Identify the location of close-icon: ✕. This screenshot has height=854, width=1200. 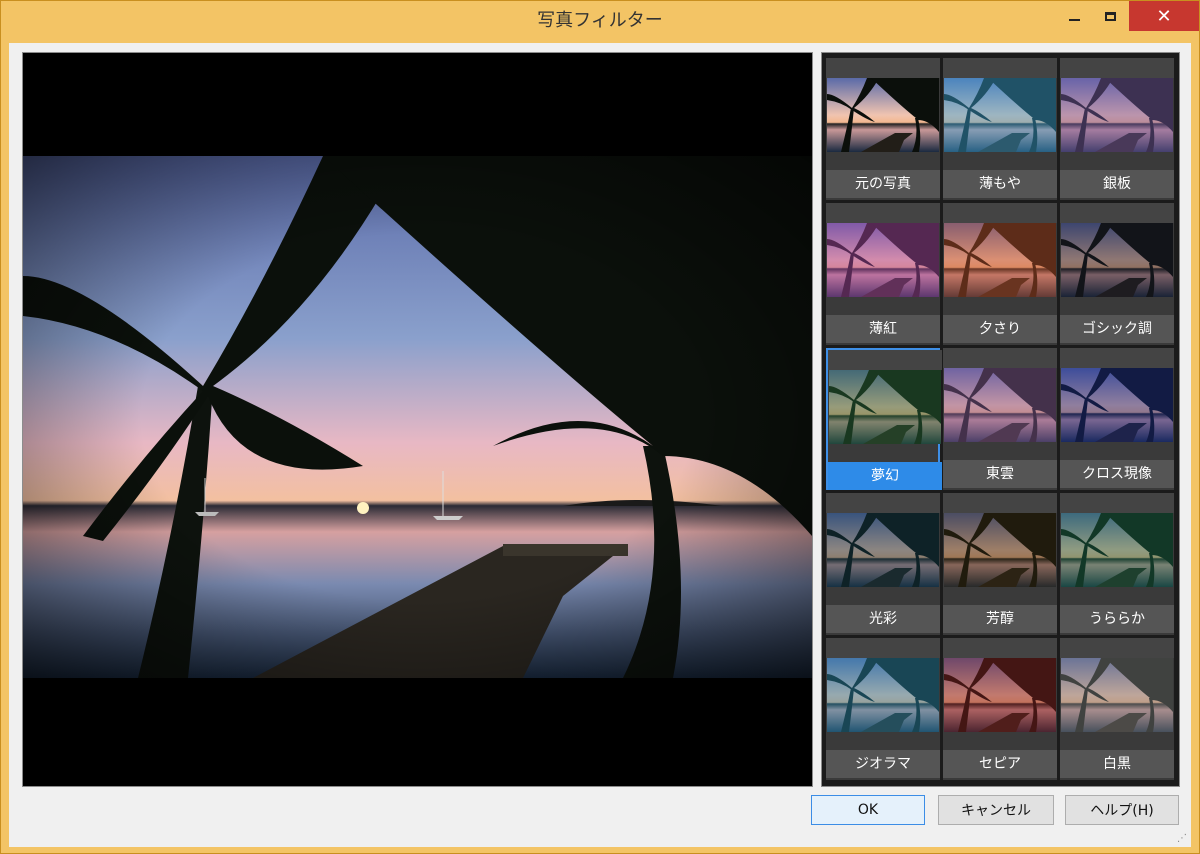
(1164, 16).